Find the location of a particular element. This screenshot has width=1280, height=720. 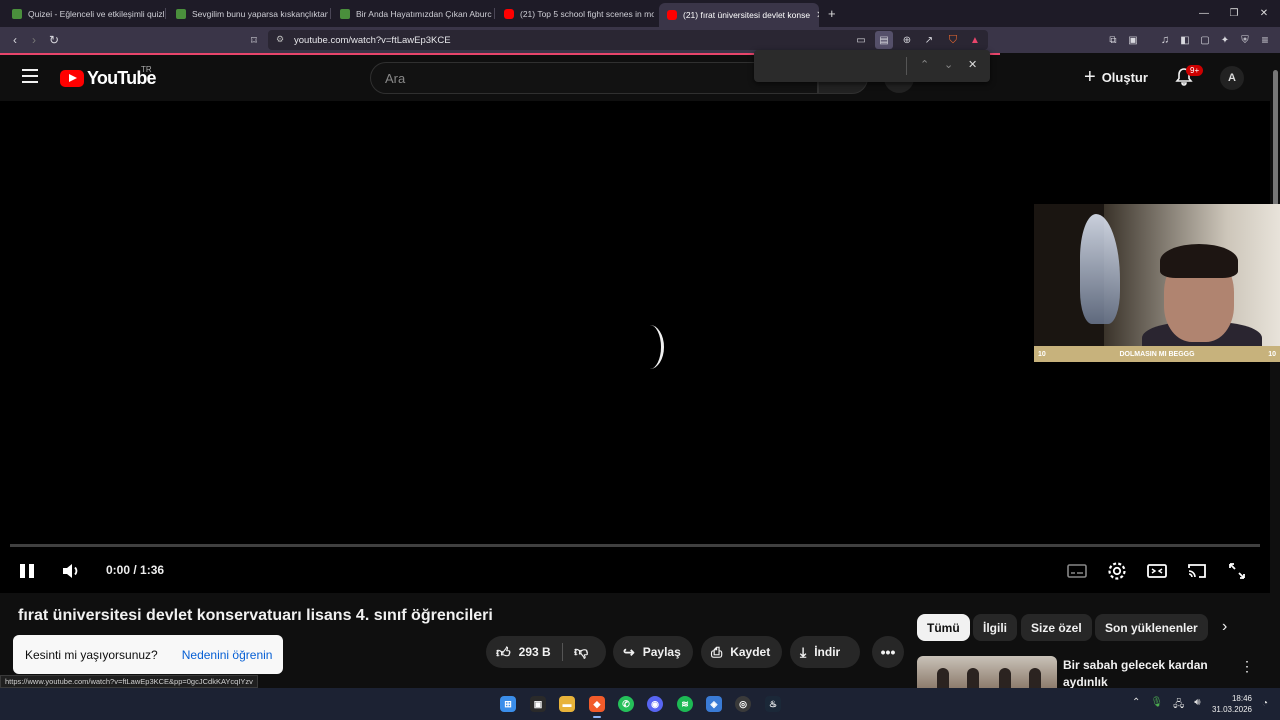

progress-bar is located at coordinates (635, 545).